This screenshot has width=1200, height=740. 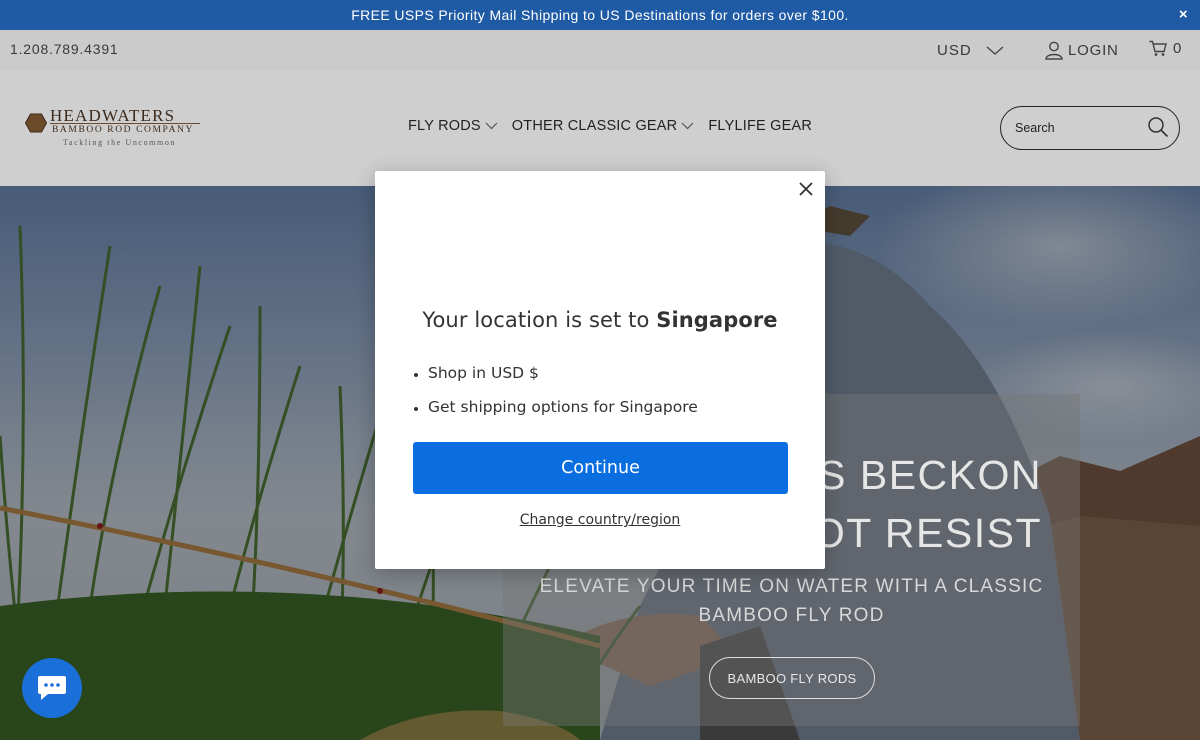 I want to click on nav-item-fly-rods: FLY RODS, so click(x=453, y=126).